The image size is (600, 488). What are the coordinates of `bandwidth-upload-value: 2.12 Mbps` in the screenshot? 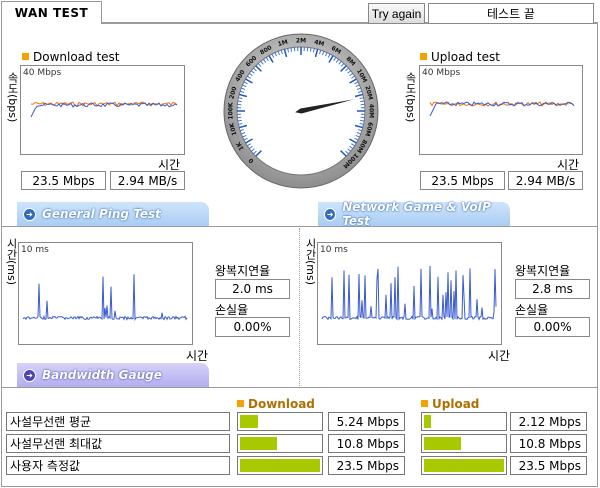 It's located at (548, 421).